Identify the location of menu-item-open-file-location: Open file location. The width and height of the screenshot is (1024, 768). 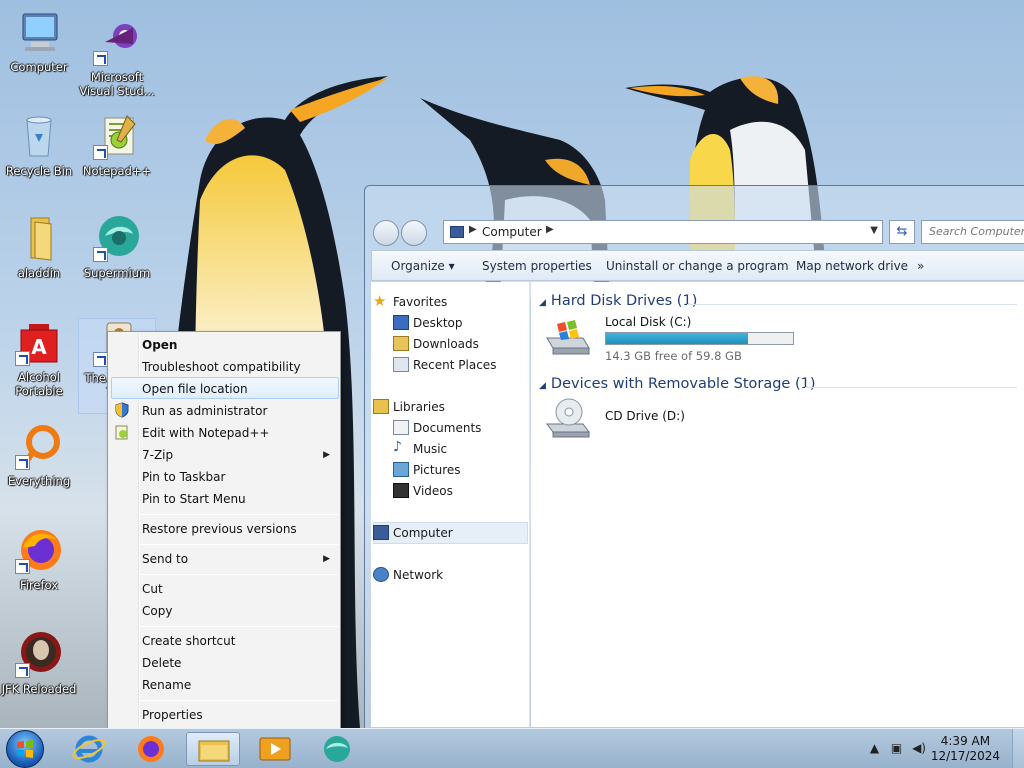
(195, 389).